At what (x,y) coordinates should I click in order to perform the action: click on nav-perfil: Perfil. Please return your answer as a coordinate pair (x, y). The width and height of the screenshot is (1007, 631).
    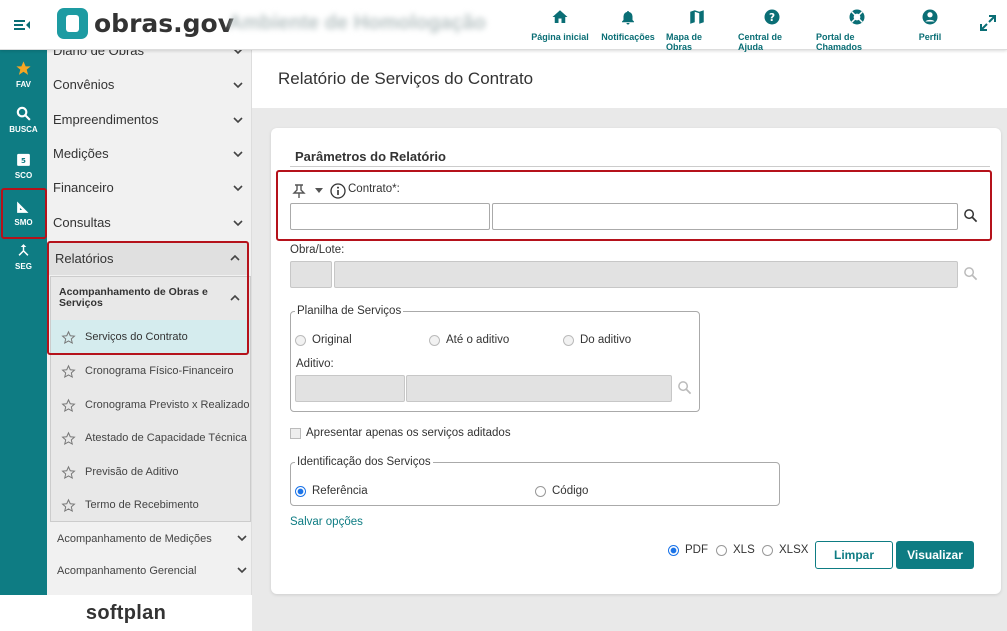
    Looking at the image, I should click on (930, 30).